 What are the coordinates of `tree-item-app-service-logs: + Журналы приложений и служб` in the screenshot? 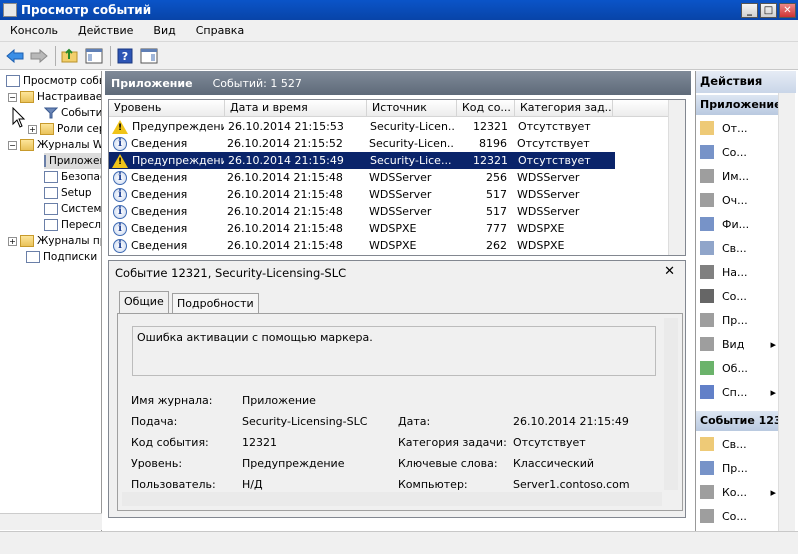 It's located at (54, 241).